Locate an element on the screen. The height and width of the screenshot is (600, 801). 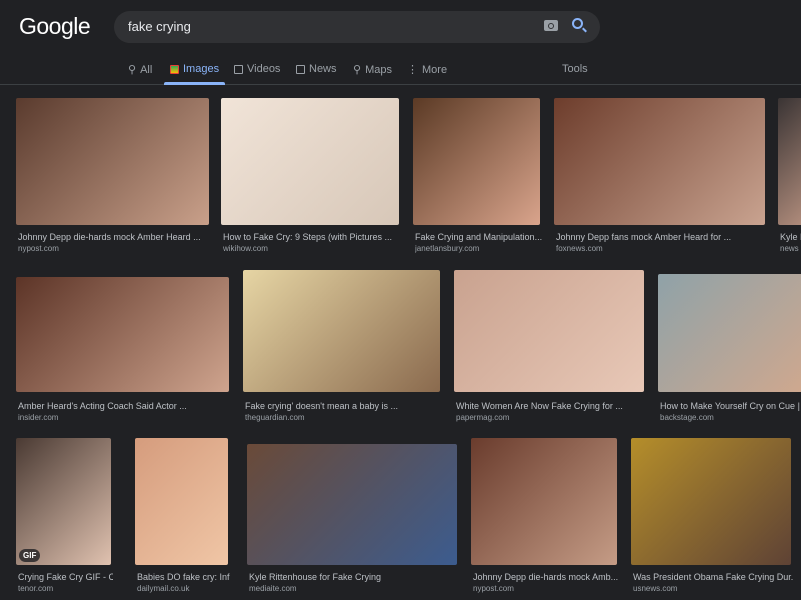
image-icon is located at coordinates (174, 69).